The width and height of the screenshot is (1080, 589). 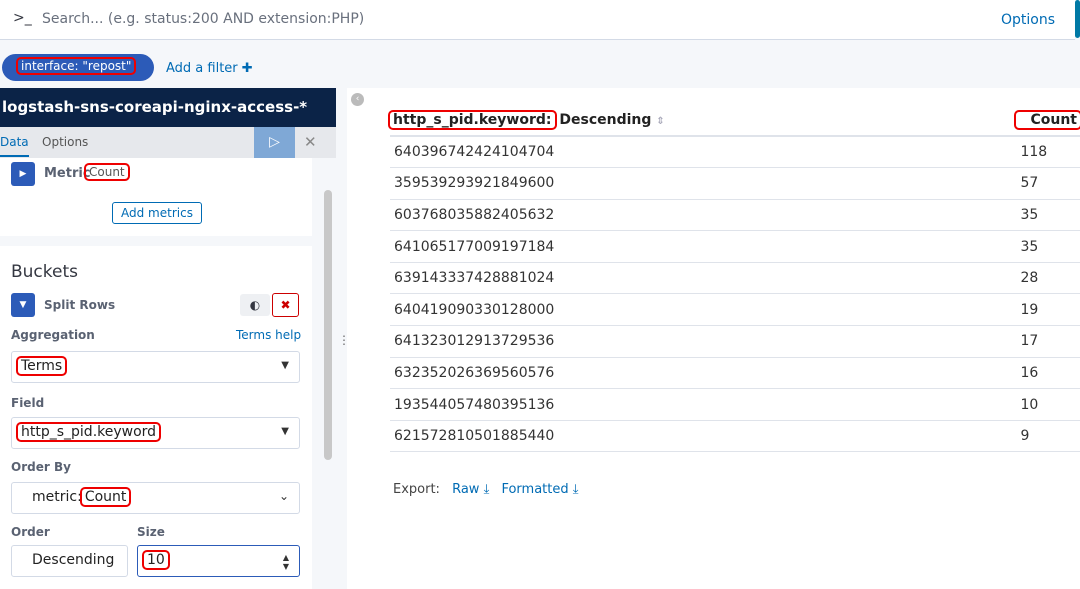 I want to click on order-by-select: metric: Count ⌄, so click(x=155, y=498).